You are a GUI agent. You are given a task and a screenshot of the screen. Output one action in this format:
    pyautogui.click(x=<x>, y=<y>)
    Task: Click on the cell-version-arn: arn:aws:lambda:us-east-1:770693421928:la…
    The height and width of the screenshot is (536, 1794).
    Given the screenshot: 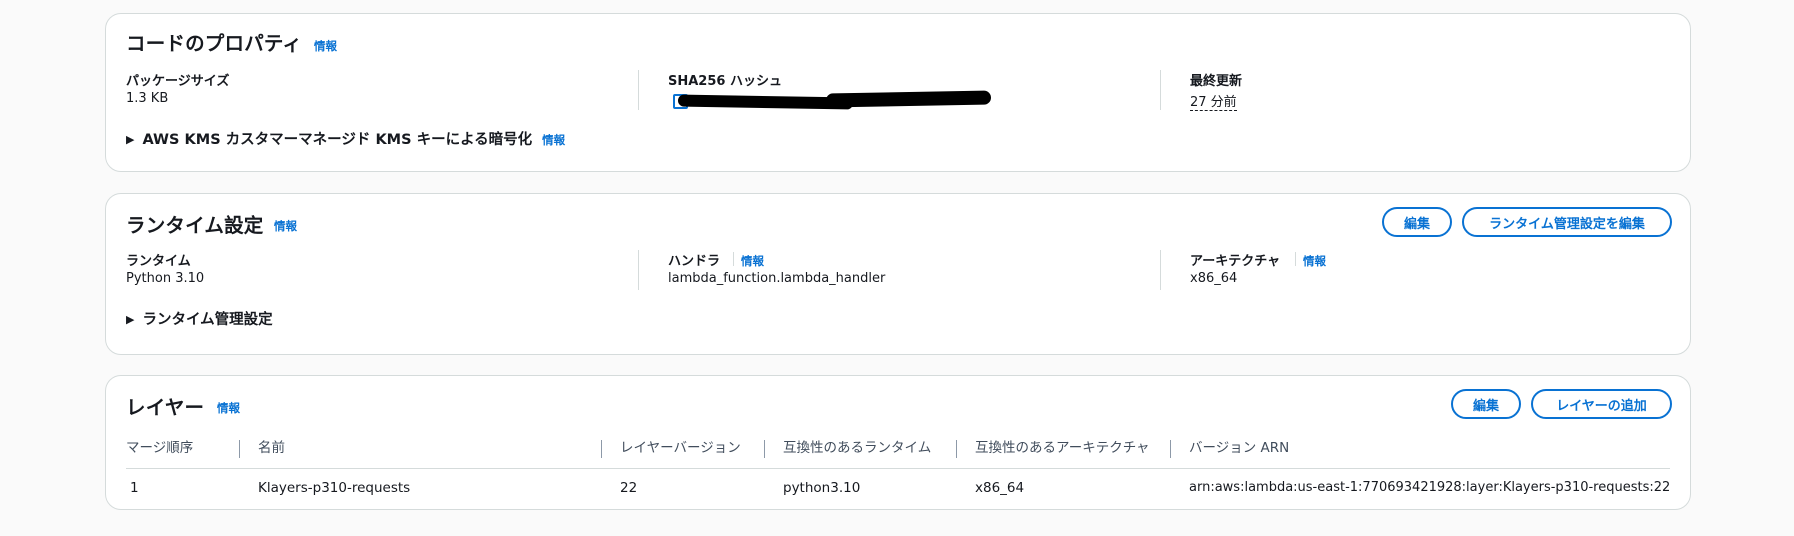 What is the action you would take?
    pyautogui.click(x=1430, y=487)
    